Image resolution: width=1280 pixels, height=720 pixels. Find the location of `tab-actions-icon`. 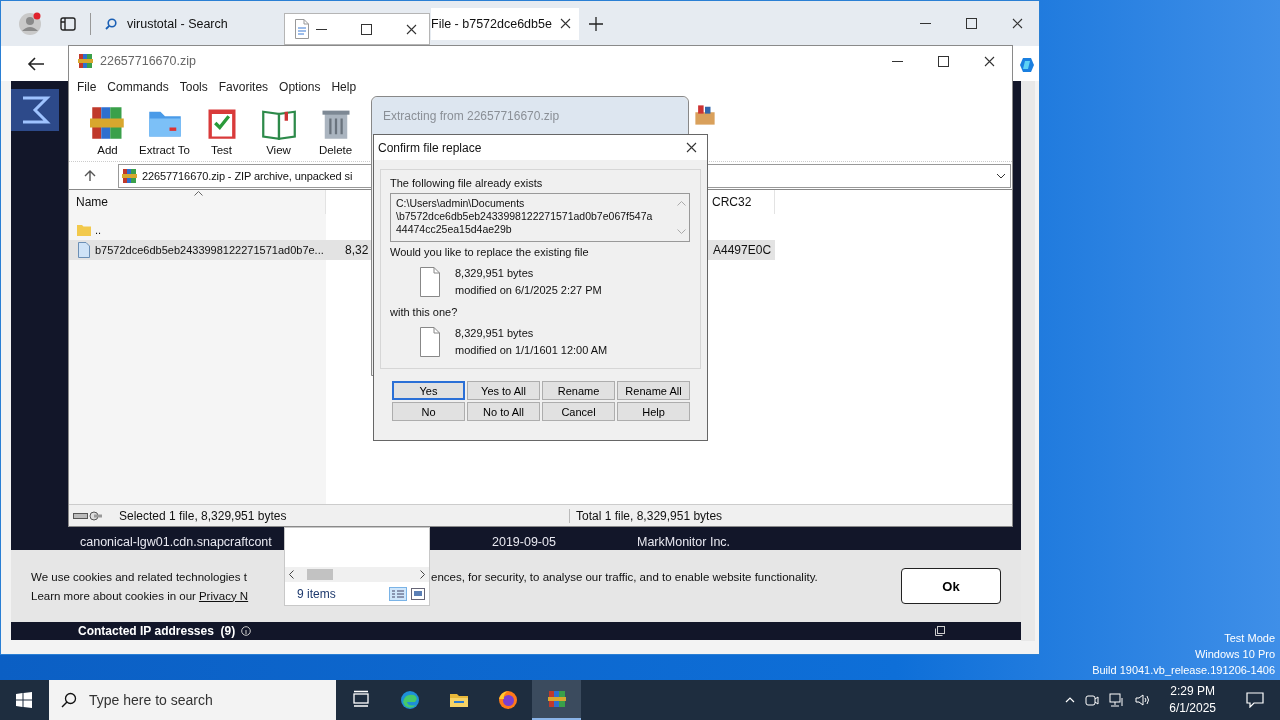

tab-actions-icon is located at coordinates (68, 23).